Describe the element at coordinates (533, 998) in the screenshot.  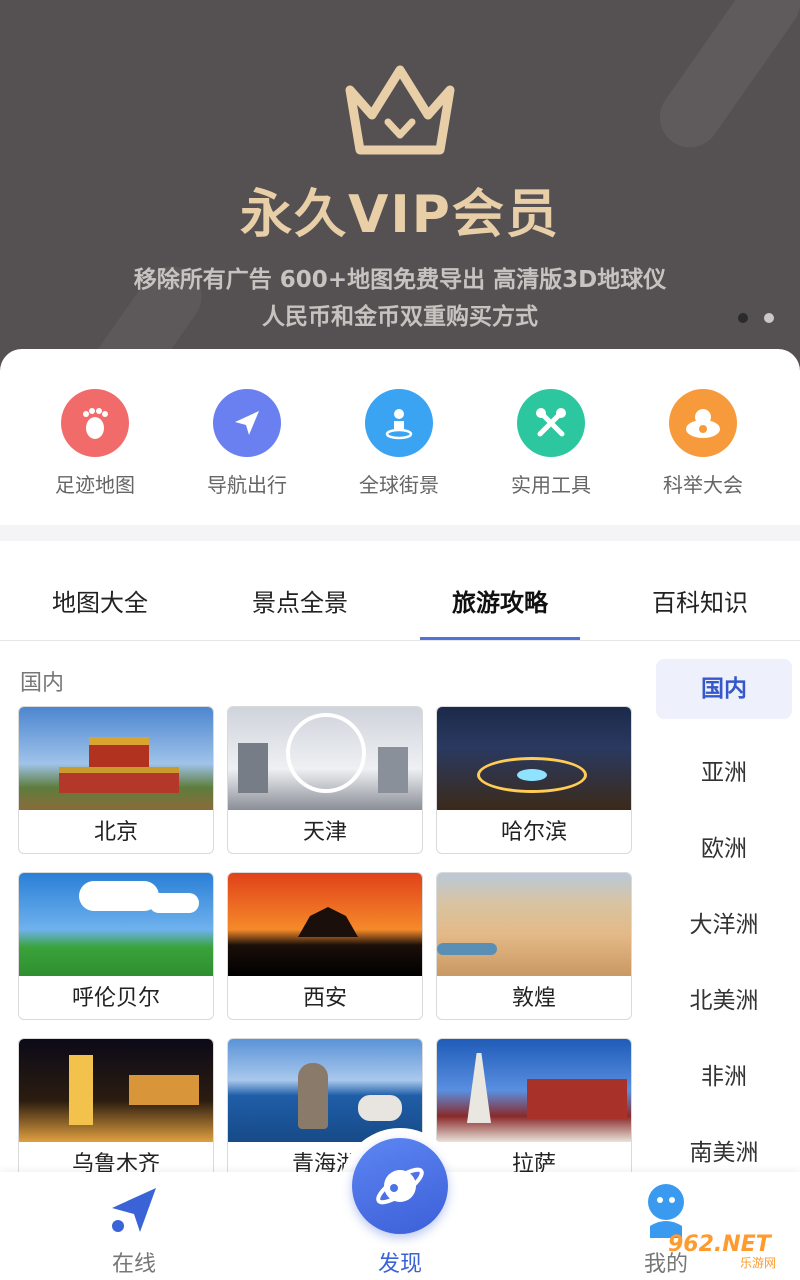
I see `city-name: 敦煌` at that location.